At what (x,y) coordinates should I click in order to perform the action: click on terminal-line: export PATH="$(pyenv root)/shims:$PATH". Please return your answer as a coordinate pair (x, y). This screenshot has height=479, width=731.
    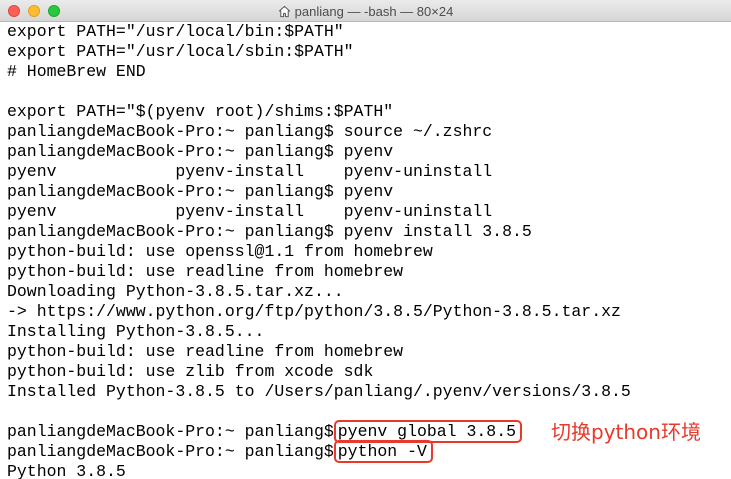
    Looking at the image, I should click on (200, 111).